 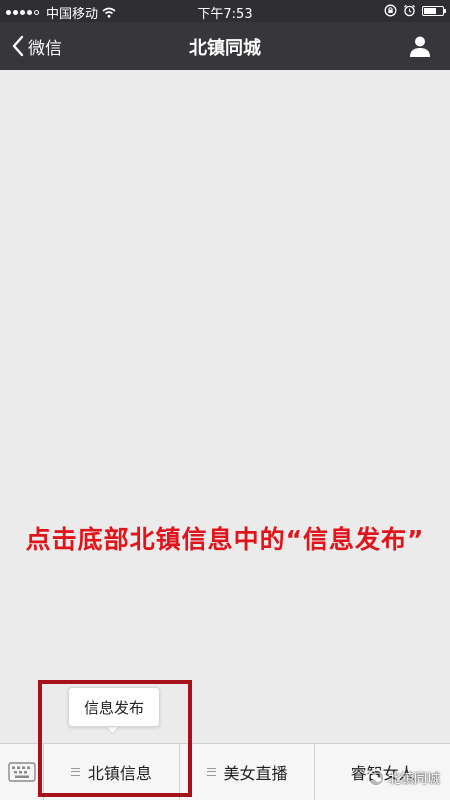 What do you see at coordinates (420, 46) in the screenshot?
I see `person-icon` at bounding box center [420, 46].